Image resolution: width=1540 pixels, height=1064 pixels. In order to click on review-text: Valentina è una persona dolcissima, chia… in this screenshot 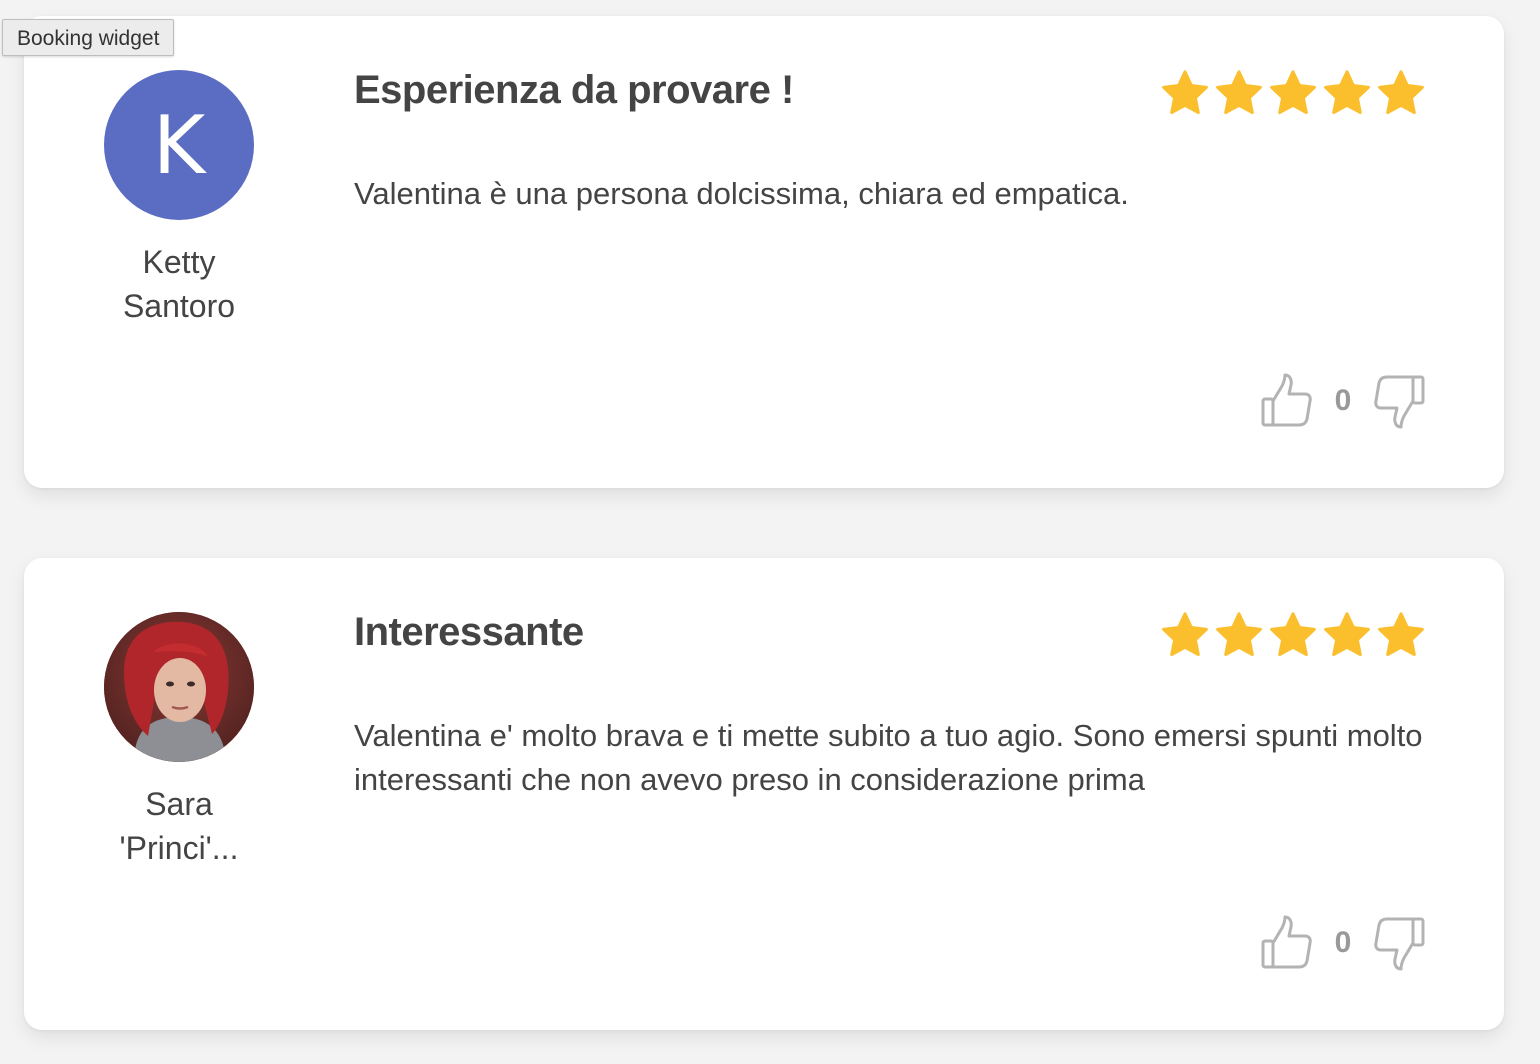, I will do `click(741, 193)`.